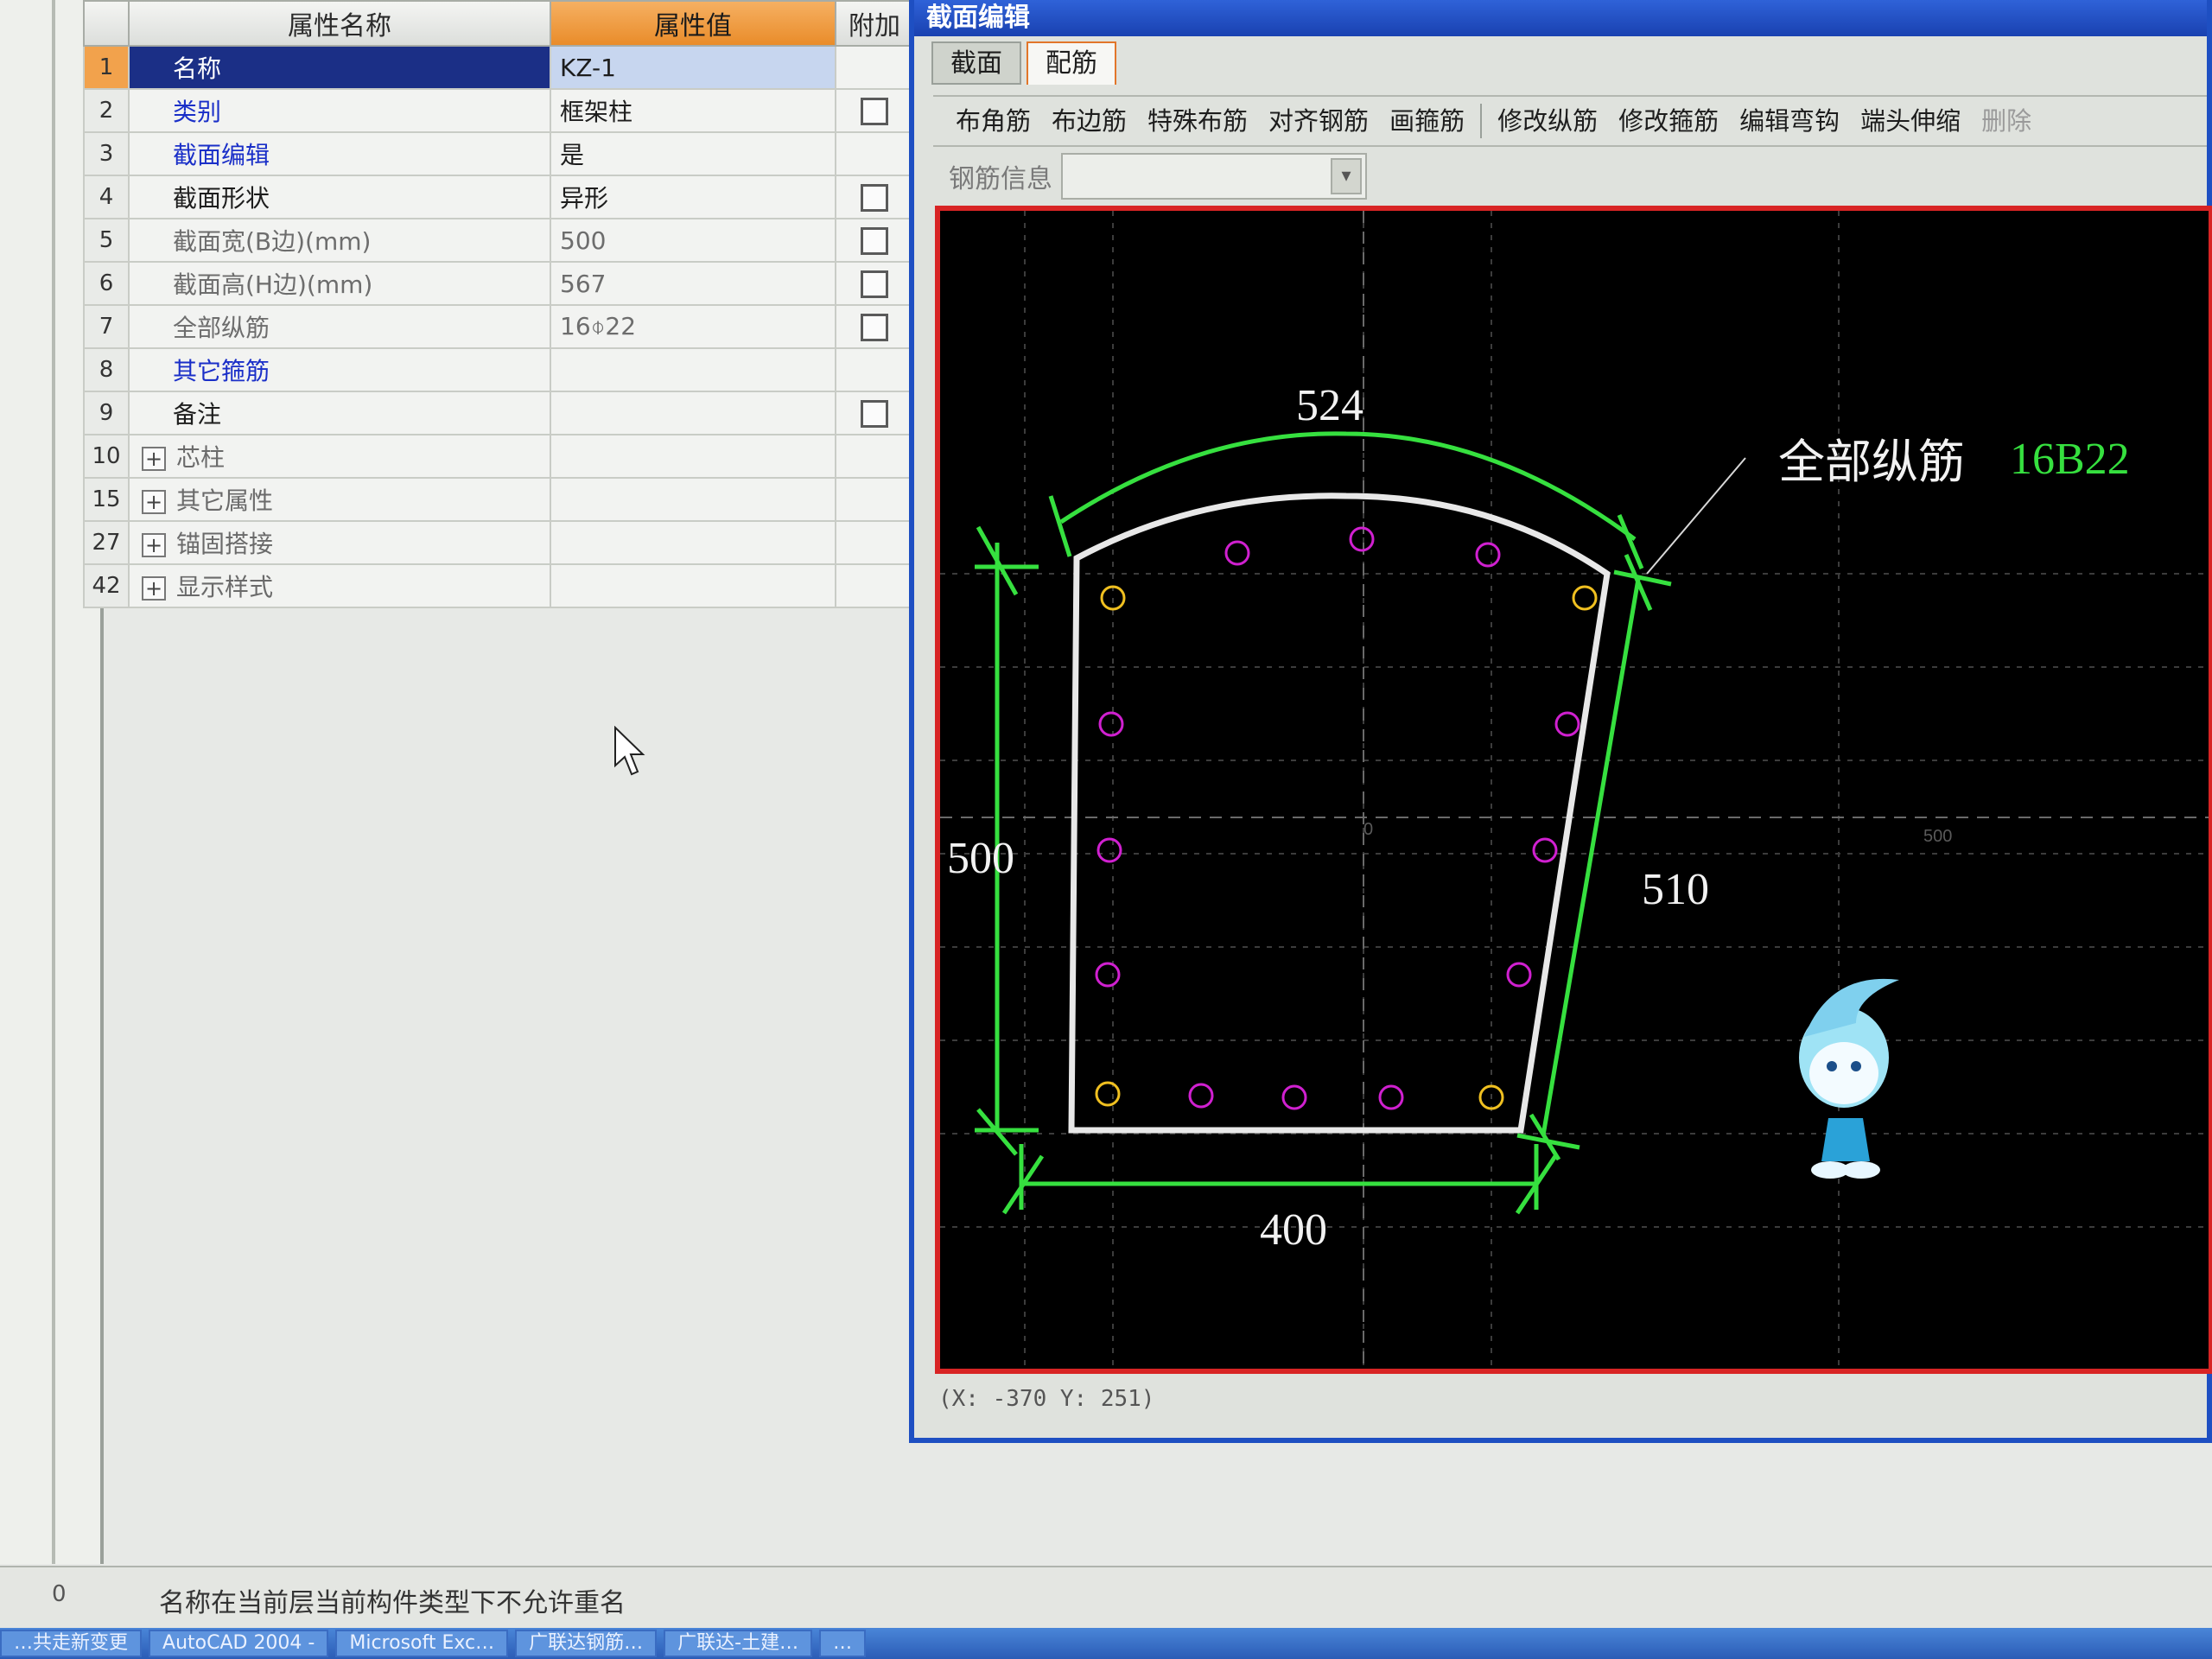  I want to click on rebar-info-select: ▾, so click(1214, 176).